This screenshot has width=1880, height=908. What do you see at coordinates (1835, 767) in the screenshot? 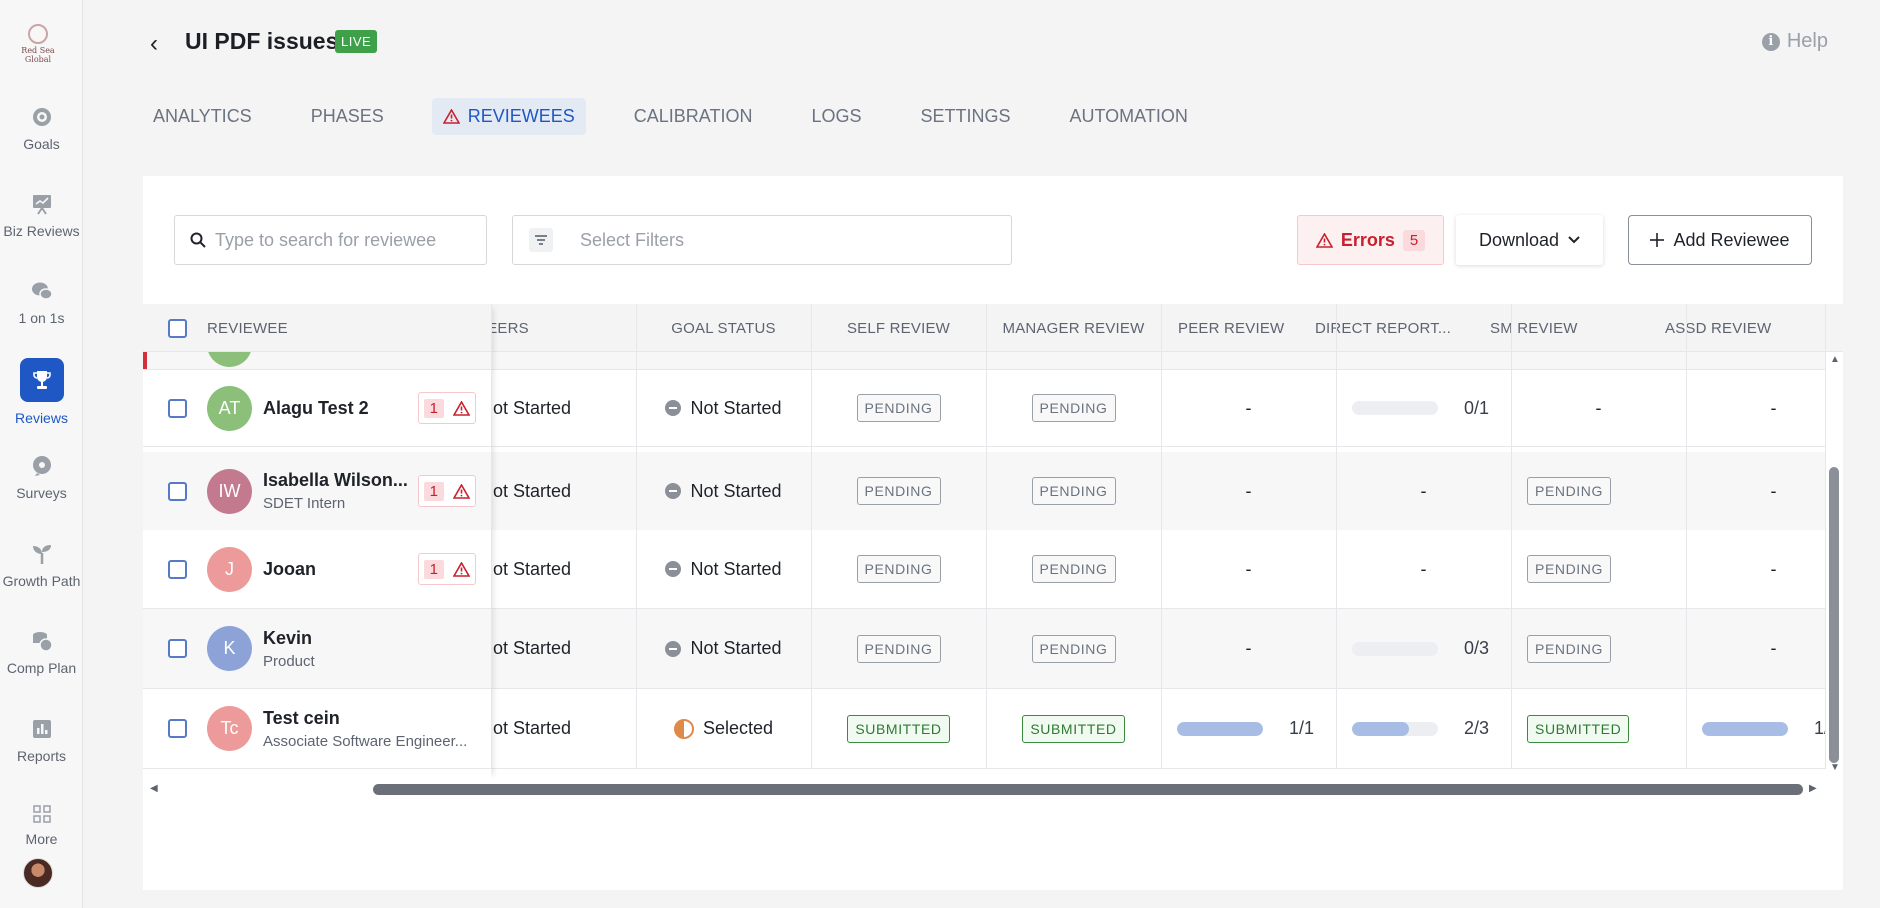
I see `scroll-down-icon: ▼` at bounding box center [1835, 767].